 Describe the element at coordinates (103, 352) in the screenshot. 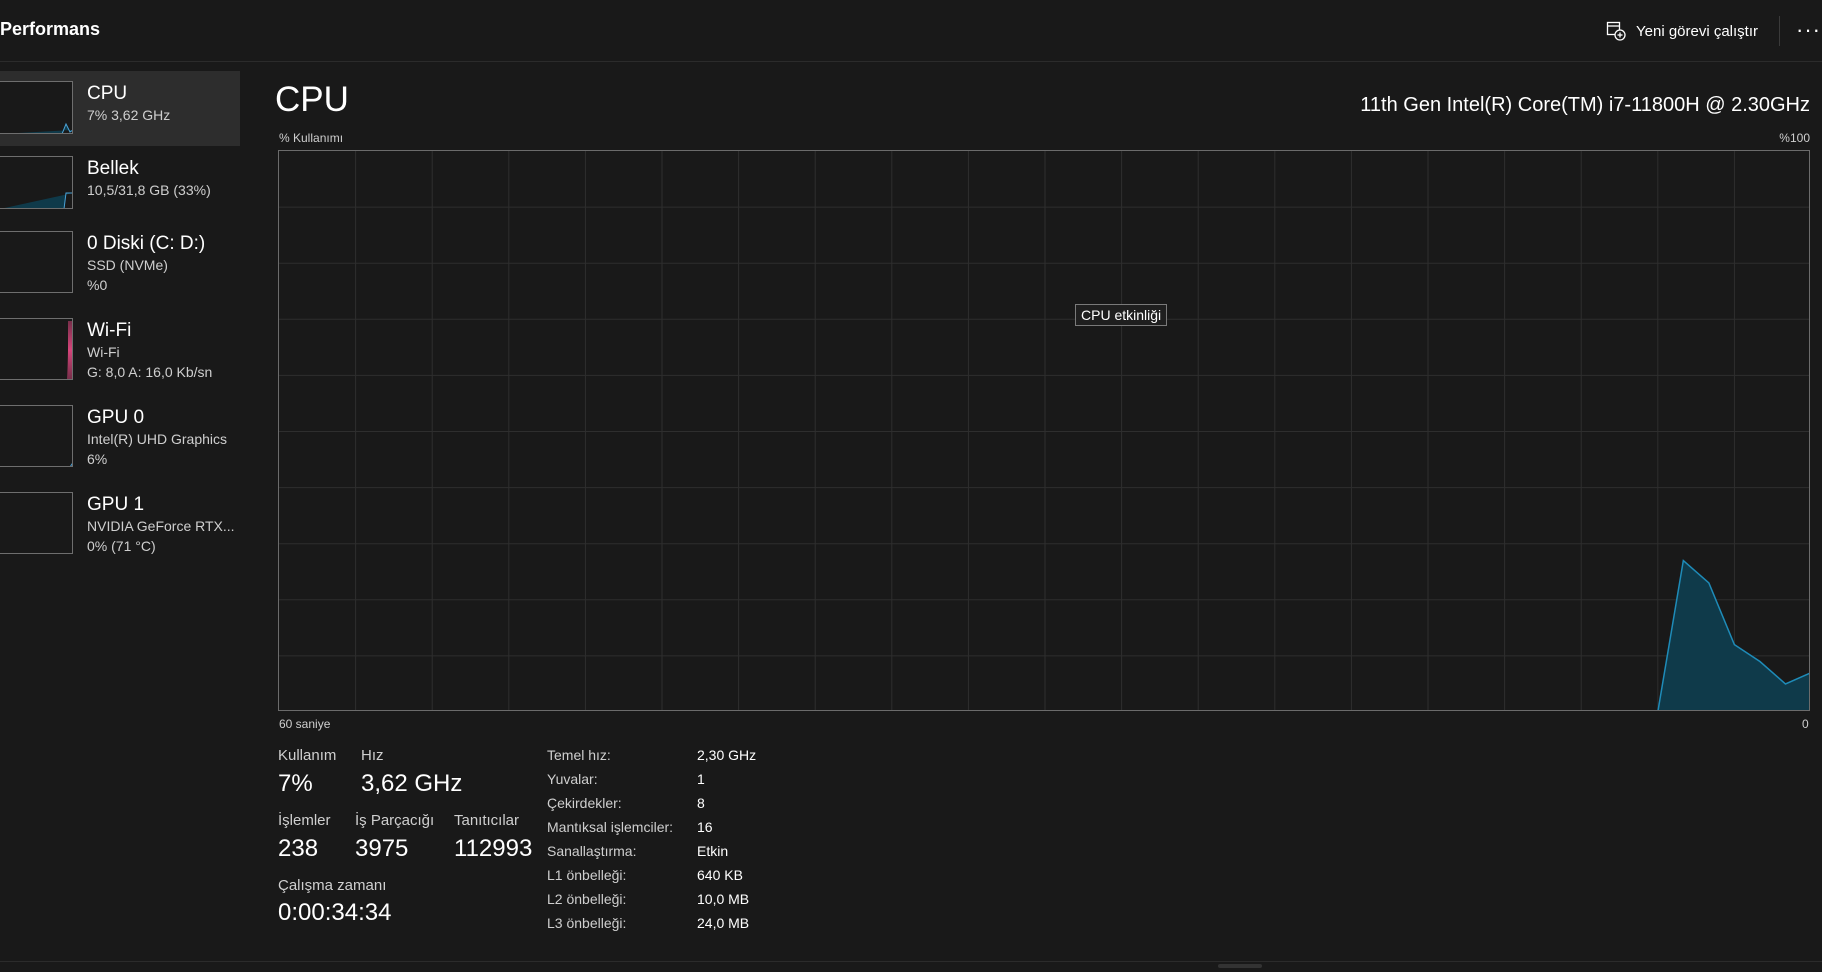

I see `sidebar-item-detail: Wi-Fi` at that location.